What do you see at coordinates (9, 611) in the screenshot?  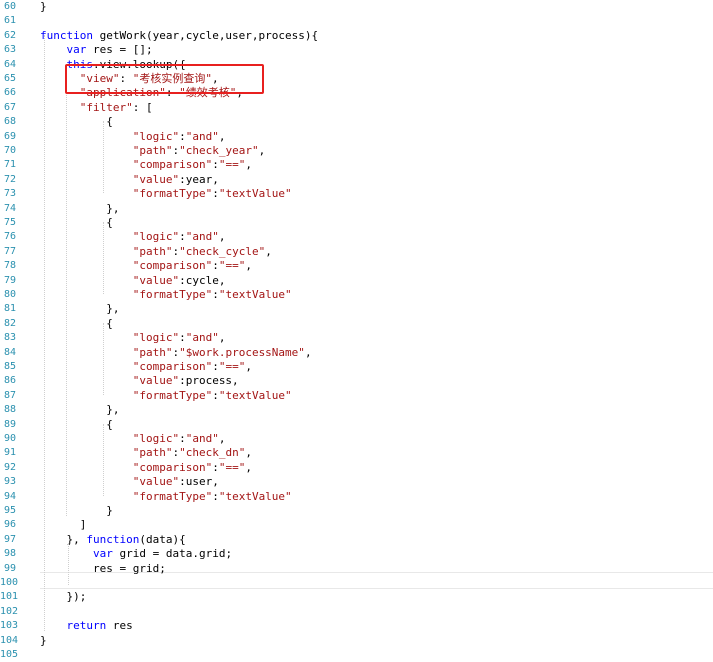 I see `line-number: 102` at bounding box center [9, 611].